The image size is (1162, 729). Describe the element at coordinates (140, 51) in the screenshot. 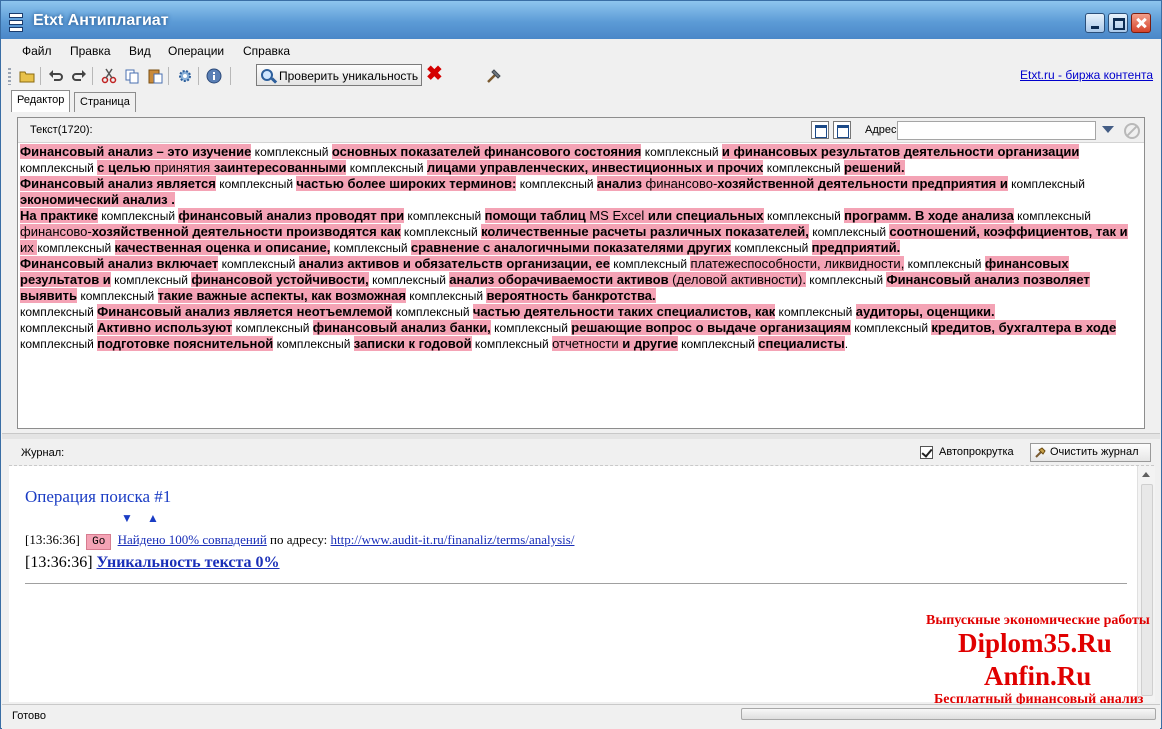

I see `menu-view: Вид` at that location.